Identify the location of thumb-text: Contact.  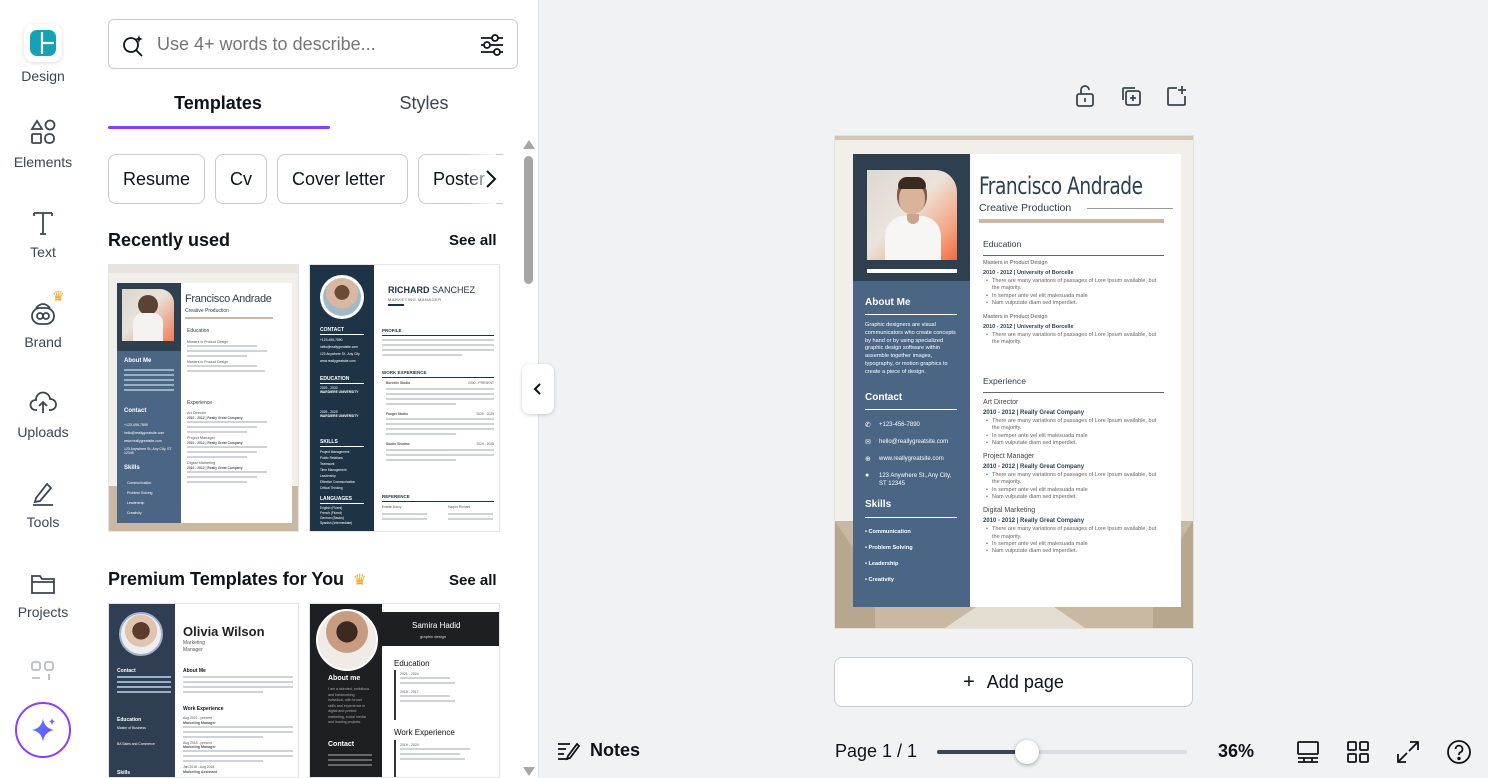
(341, 744).